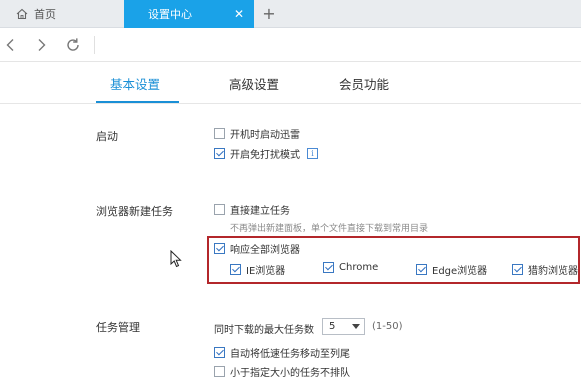 This screenshot has height=382, width=581. Describe the element at coordinates (290, 45) in the screenshot. I see `navigation-bar` at that location.